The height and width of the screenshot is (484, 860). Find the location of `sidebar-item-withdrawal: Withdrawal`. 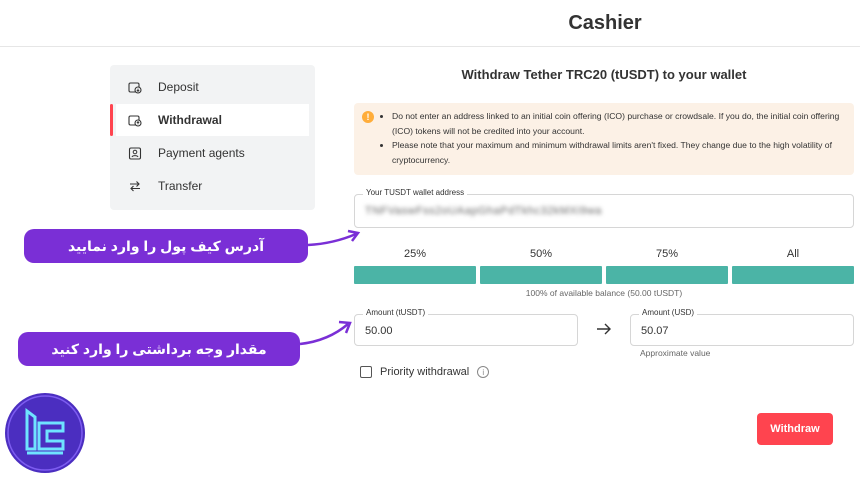

sidebar-item-withdrawal: Withdrawal is located at coordinates (209, 120).